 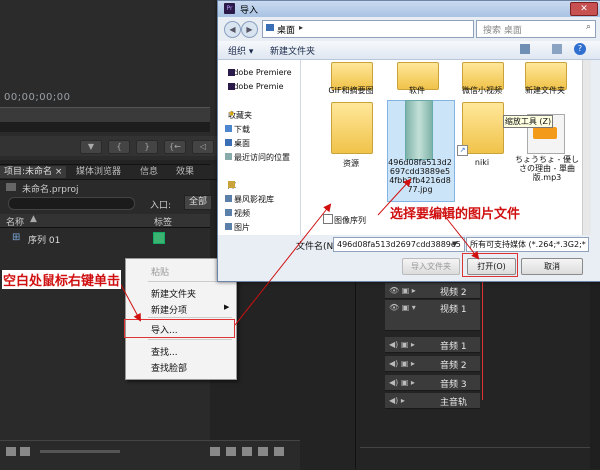 What do you see at coordinates (455, 214) in the screenshot?
I see `annotation-select-image: 选择要编辑的图片文件` at bounding box center [455, 214].